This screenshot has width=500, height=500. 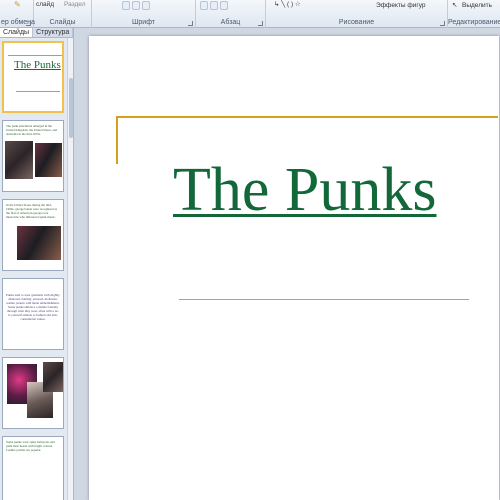 I want to click on underline-button, so click(x=146, y=5).